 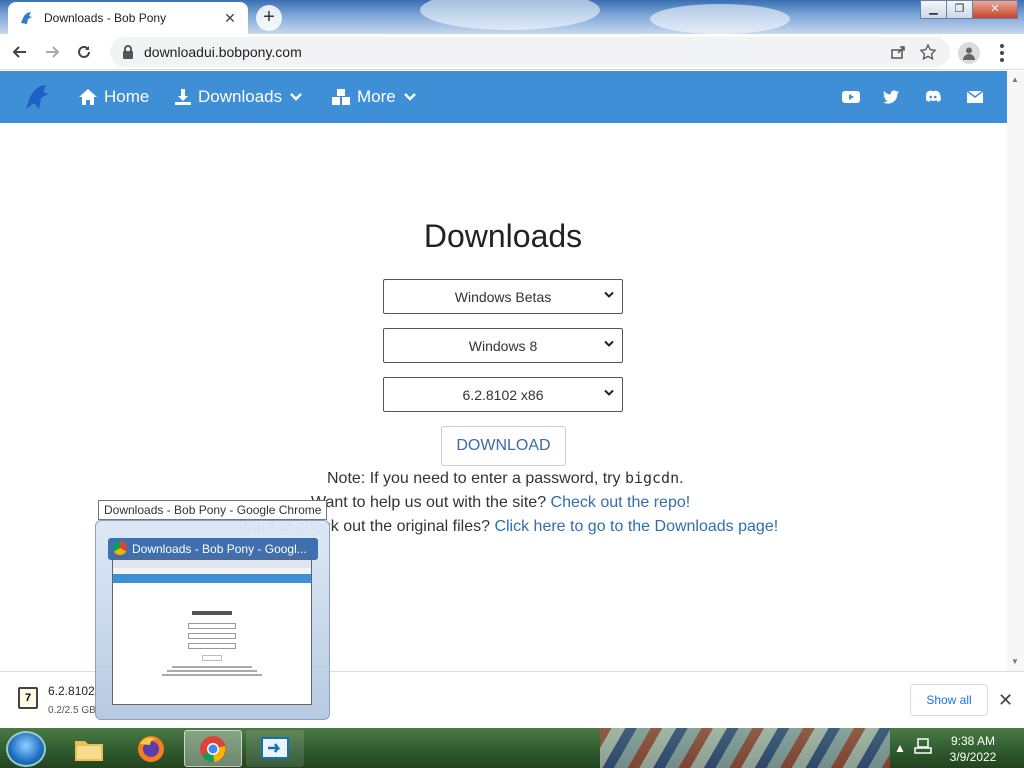 I want to click on build-select-value: 6.2.8102 x86, so click(x=503, y=394).